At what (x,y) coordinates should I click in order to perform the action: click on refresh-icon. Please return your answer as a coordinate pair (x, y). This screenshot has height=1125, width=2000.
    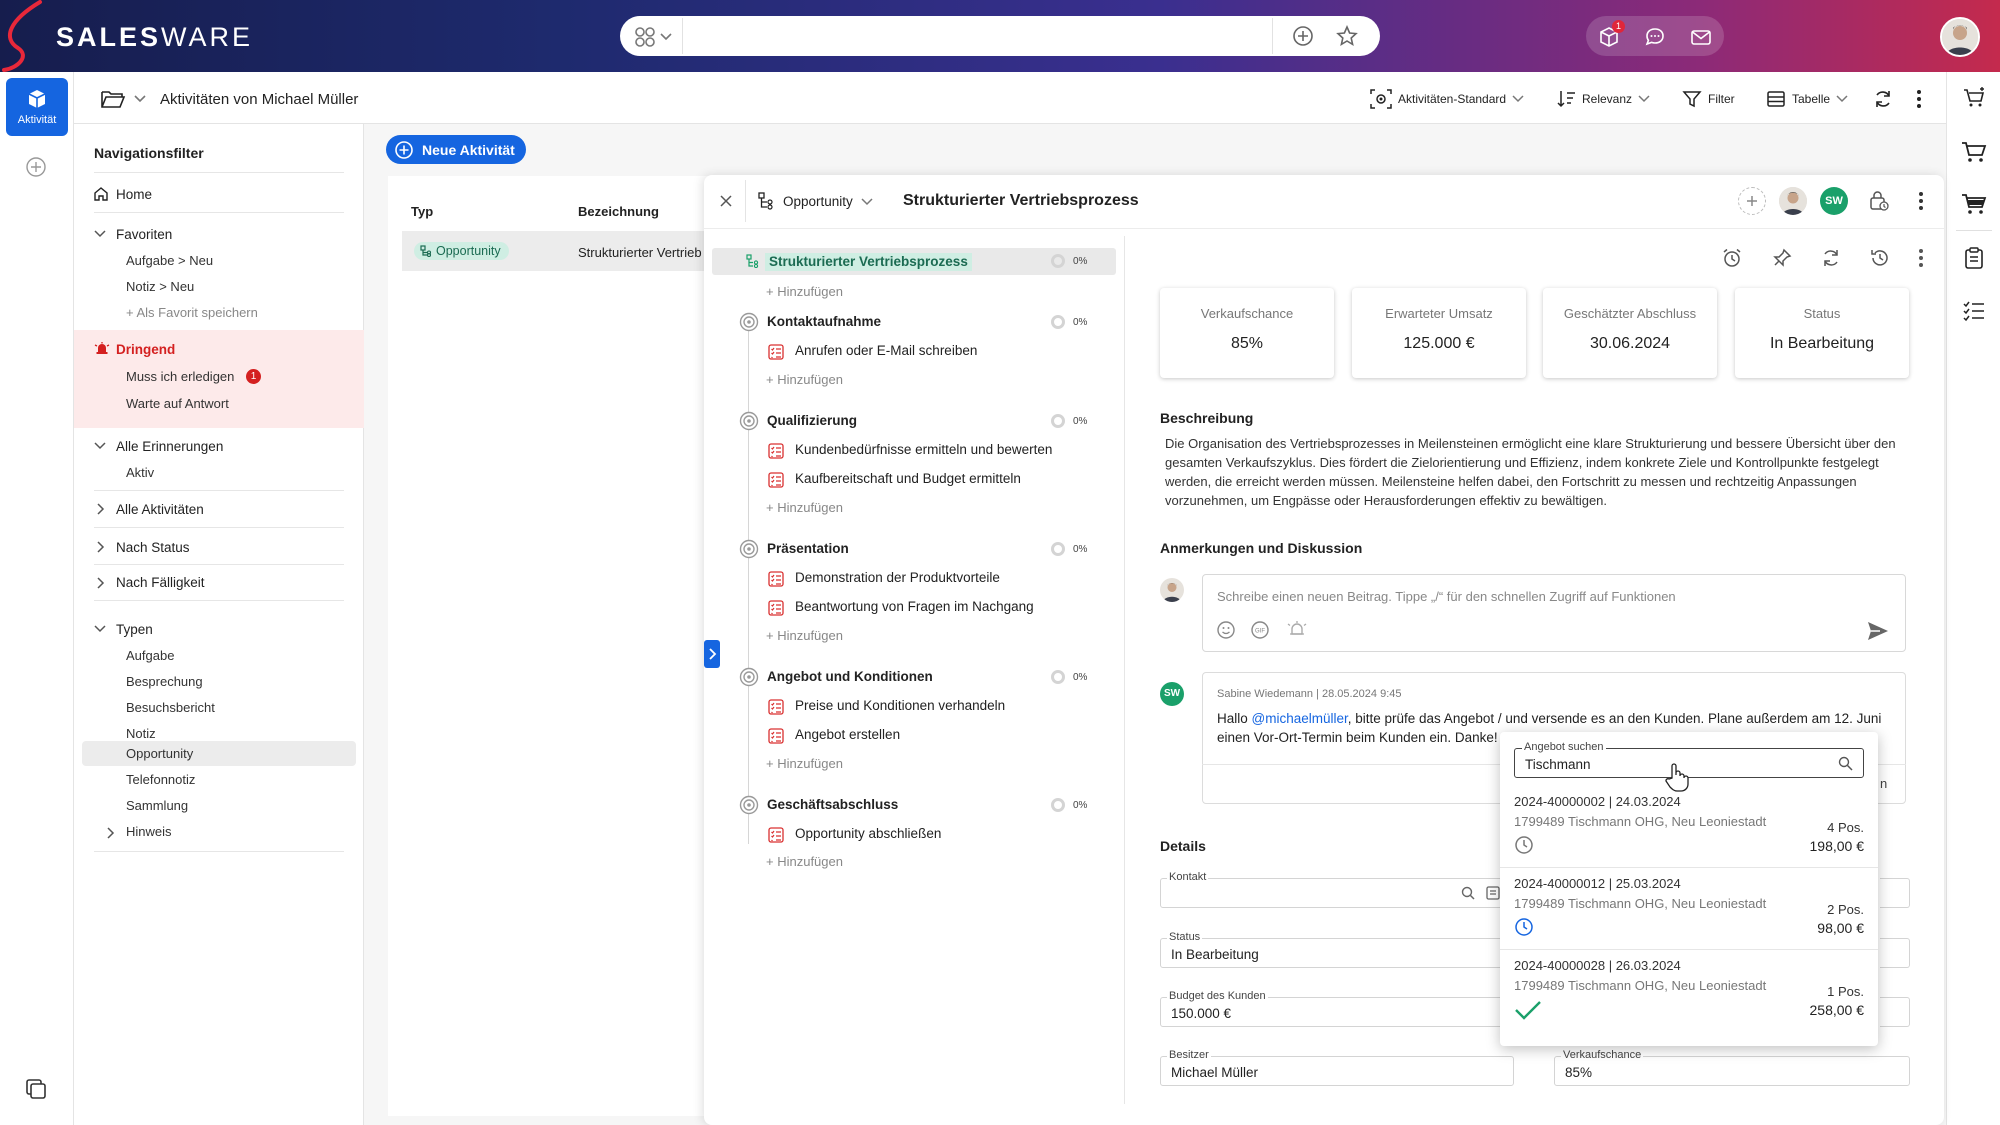
    Looking at the image, I should click on (1883, 99).